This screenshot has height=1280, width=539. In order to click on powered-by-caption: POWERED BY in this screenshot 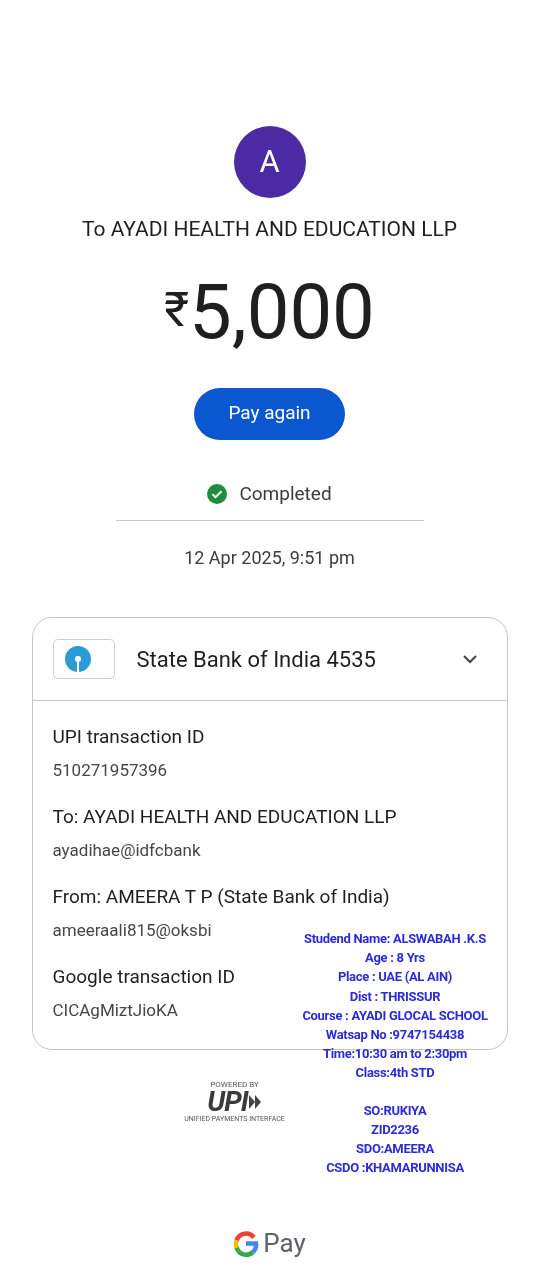, I will do `click(234, 1084)`.